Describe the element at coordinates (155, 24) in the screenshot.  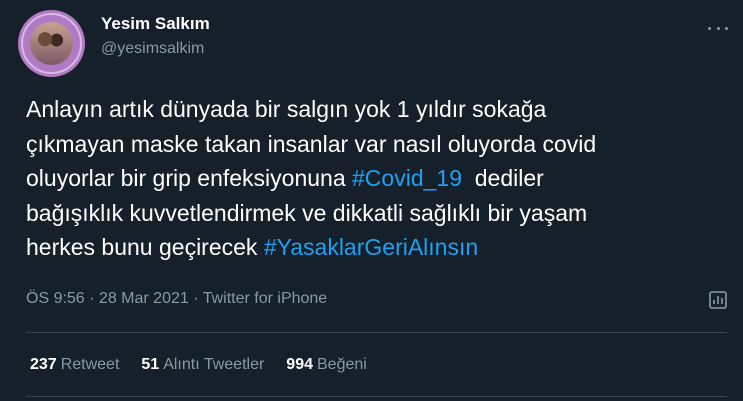
I see `author-name: Yesim Salkım` at that location.